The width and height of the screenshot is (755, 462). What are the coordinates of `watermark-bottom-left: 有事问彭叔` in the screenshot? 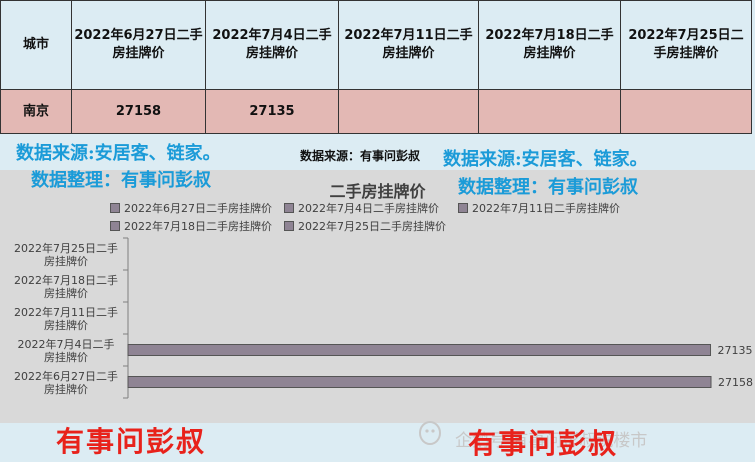 It's located at (131, 441).